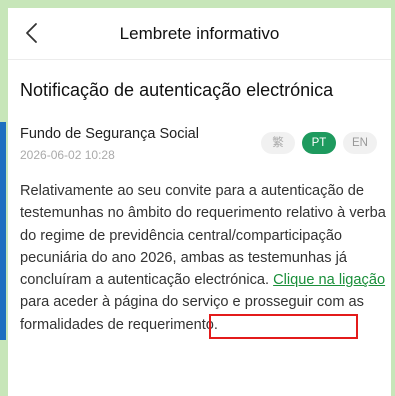 This screenshot has width=395, height=396. What do you see at coordinates (177, 90) in the screenshot?
I see `notification-title: Notificação de autenticação electrónica` at bounding box center [177, 90].